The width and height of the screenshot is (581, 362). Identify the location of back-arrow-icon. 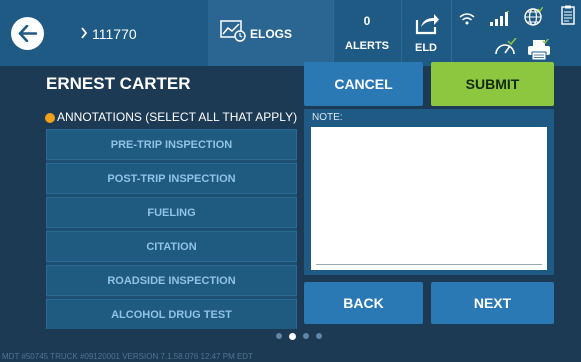
(27, 33).